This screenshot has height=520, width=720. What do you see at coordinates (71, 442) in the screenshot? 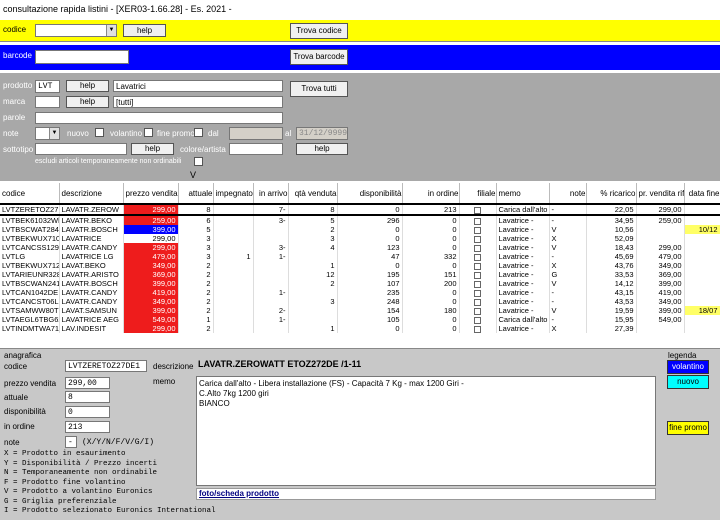
I see `detail-note-value: -` at bounding box center [71, 442].